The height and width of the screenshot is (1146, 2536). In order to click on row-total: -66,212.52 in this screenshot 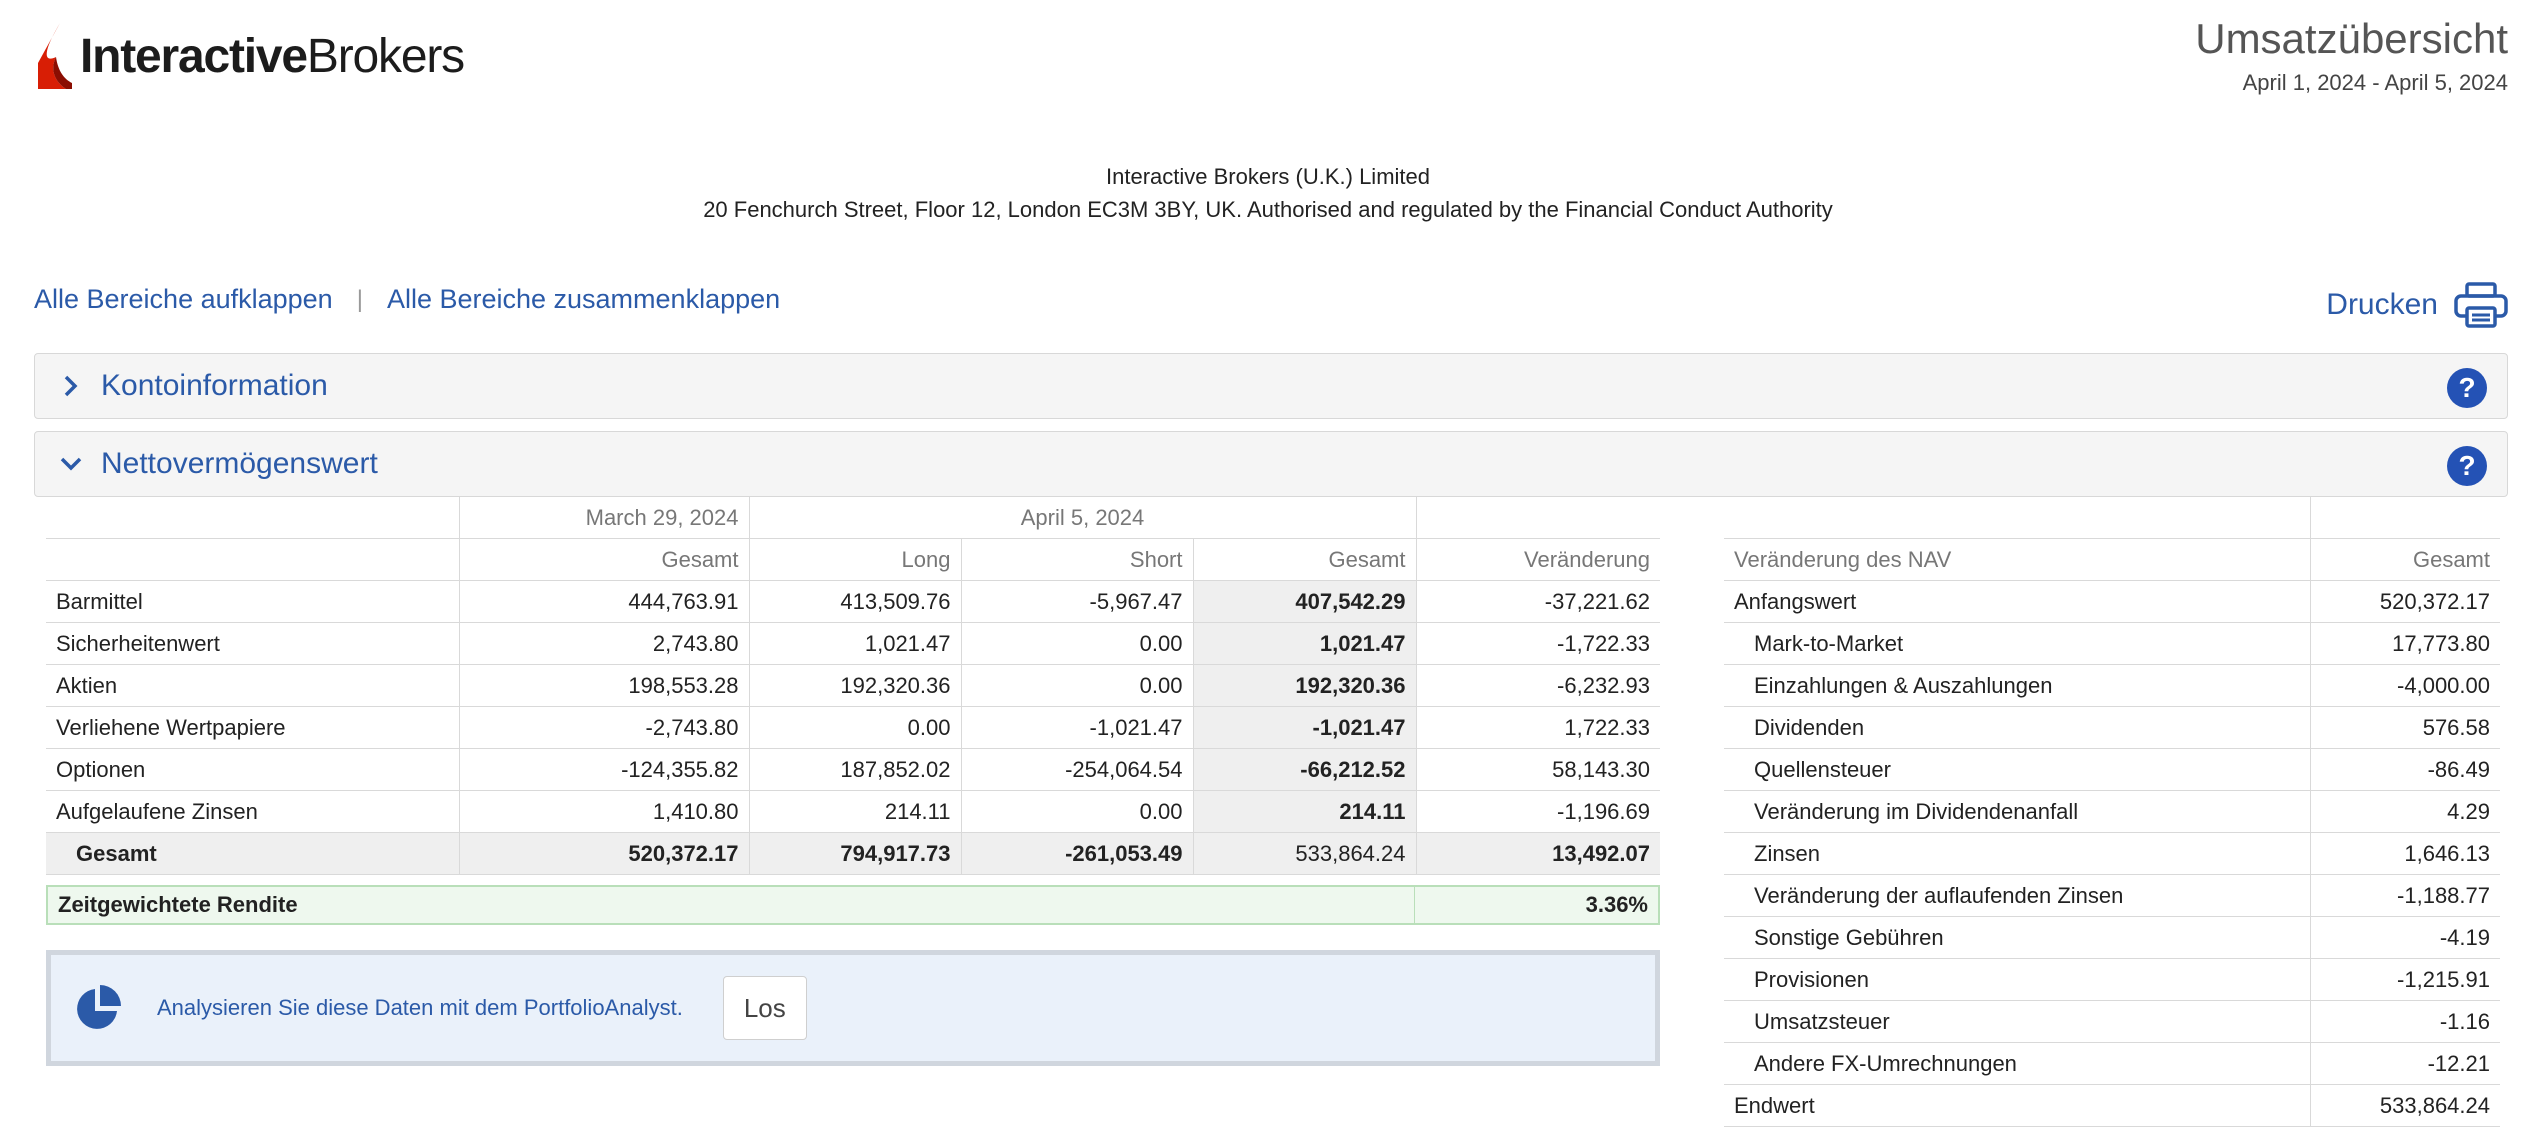, I will do `click(1305, 769)`.